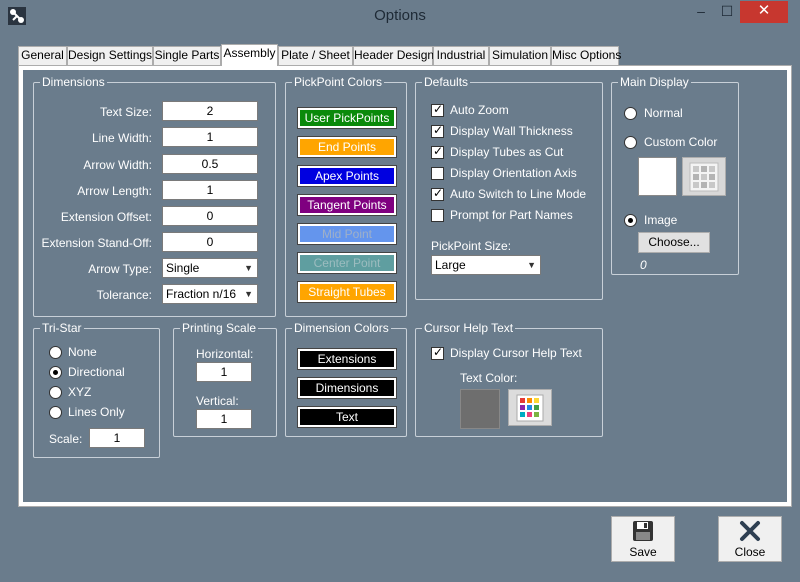  I want to click on dimensions-color-button: Dimensions, so click(347, 388).